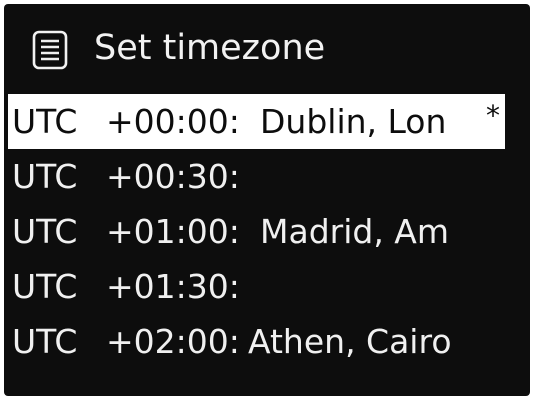 The image size is (534, 400). Describe the element at coordinates (50, 50) in the screenshot. I see `menu-list-icon` at that location.